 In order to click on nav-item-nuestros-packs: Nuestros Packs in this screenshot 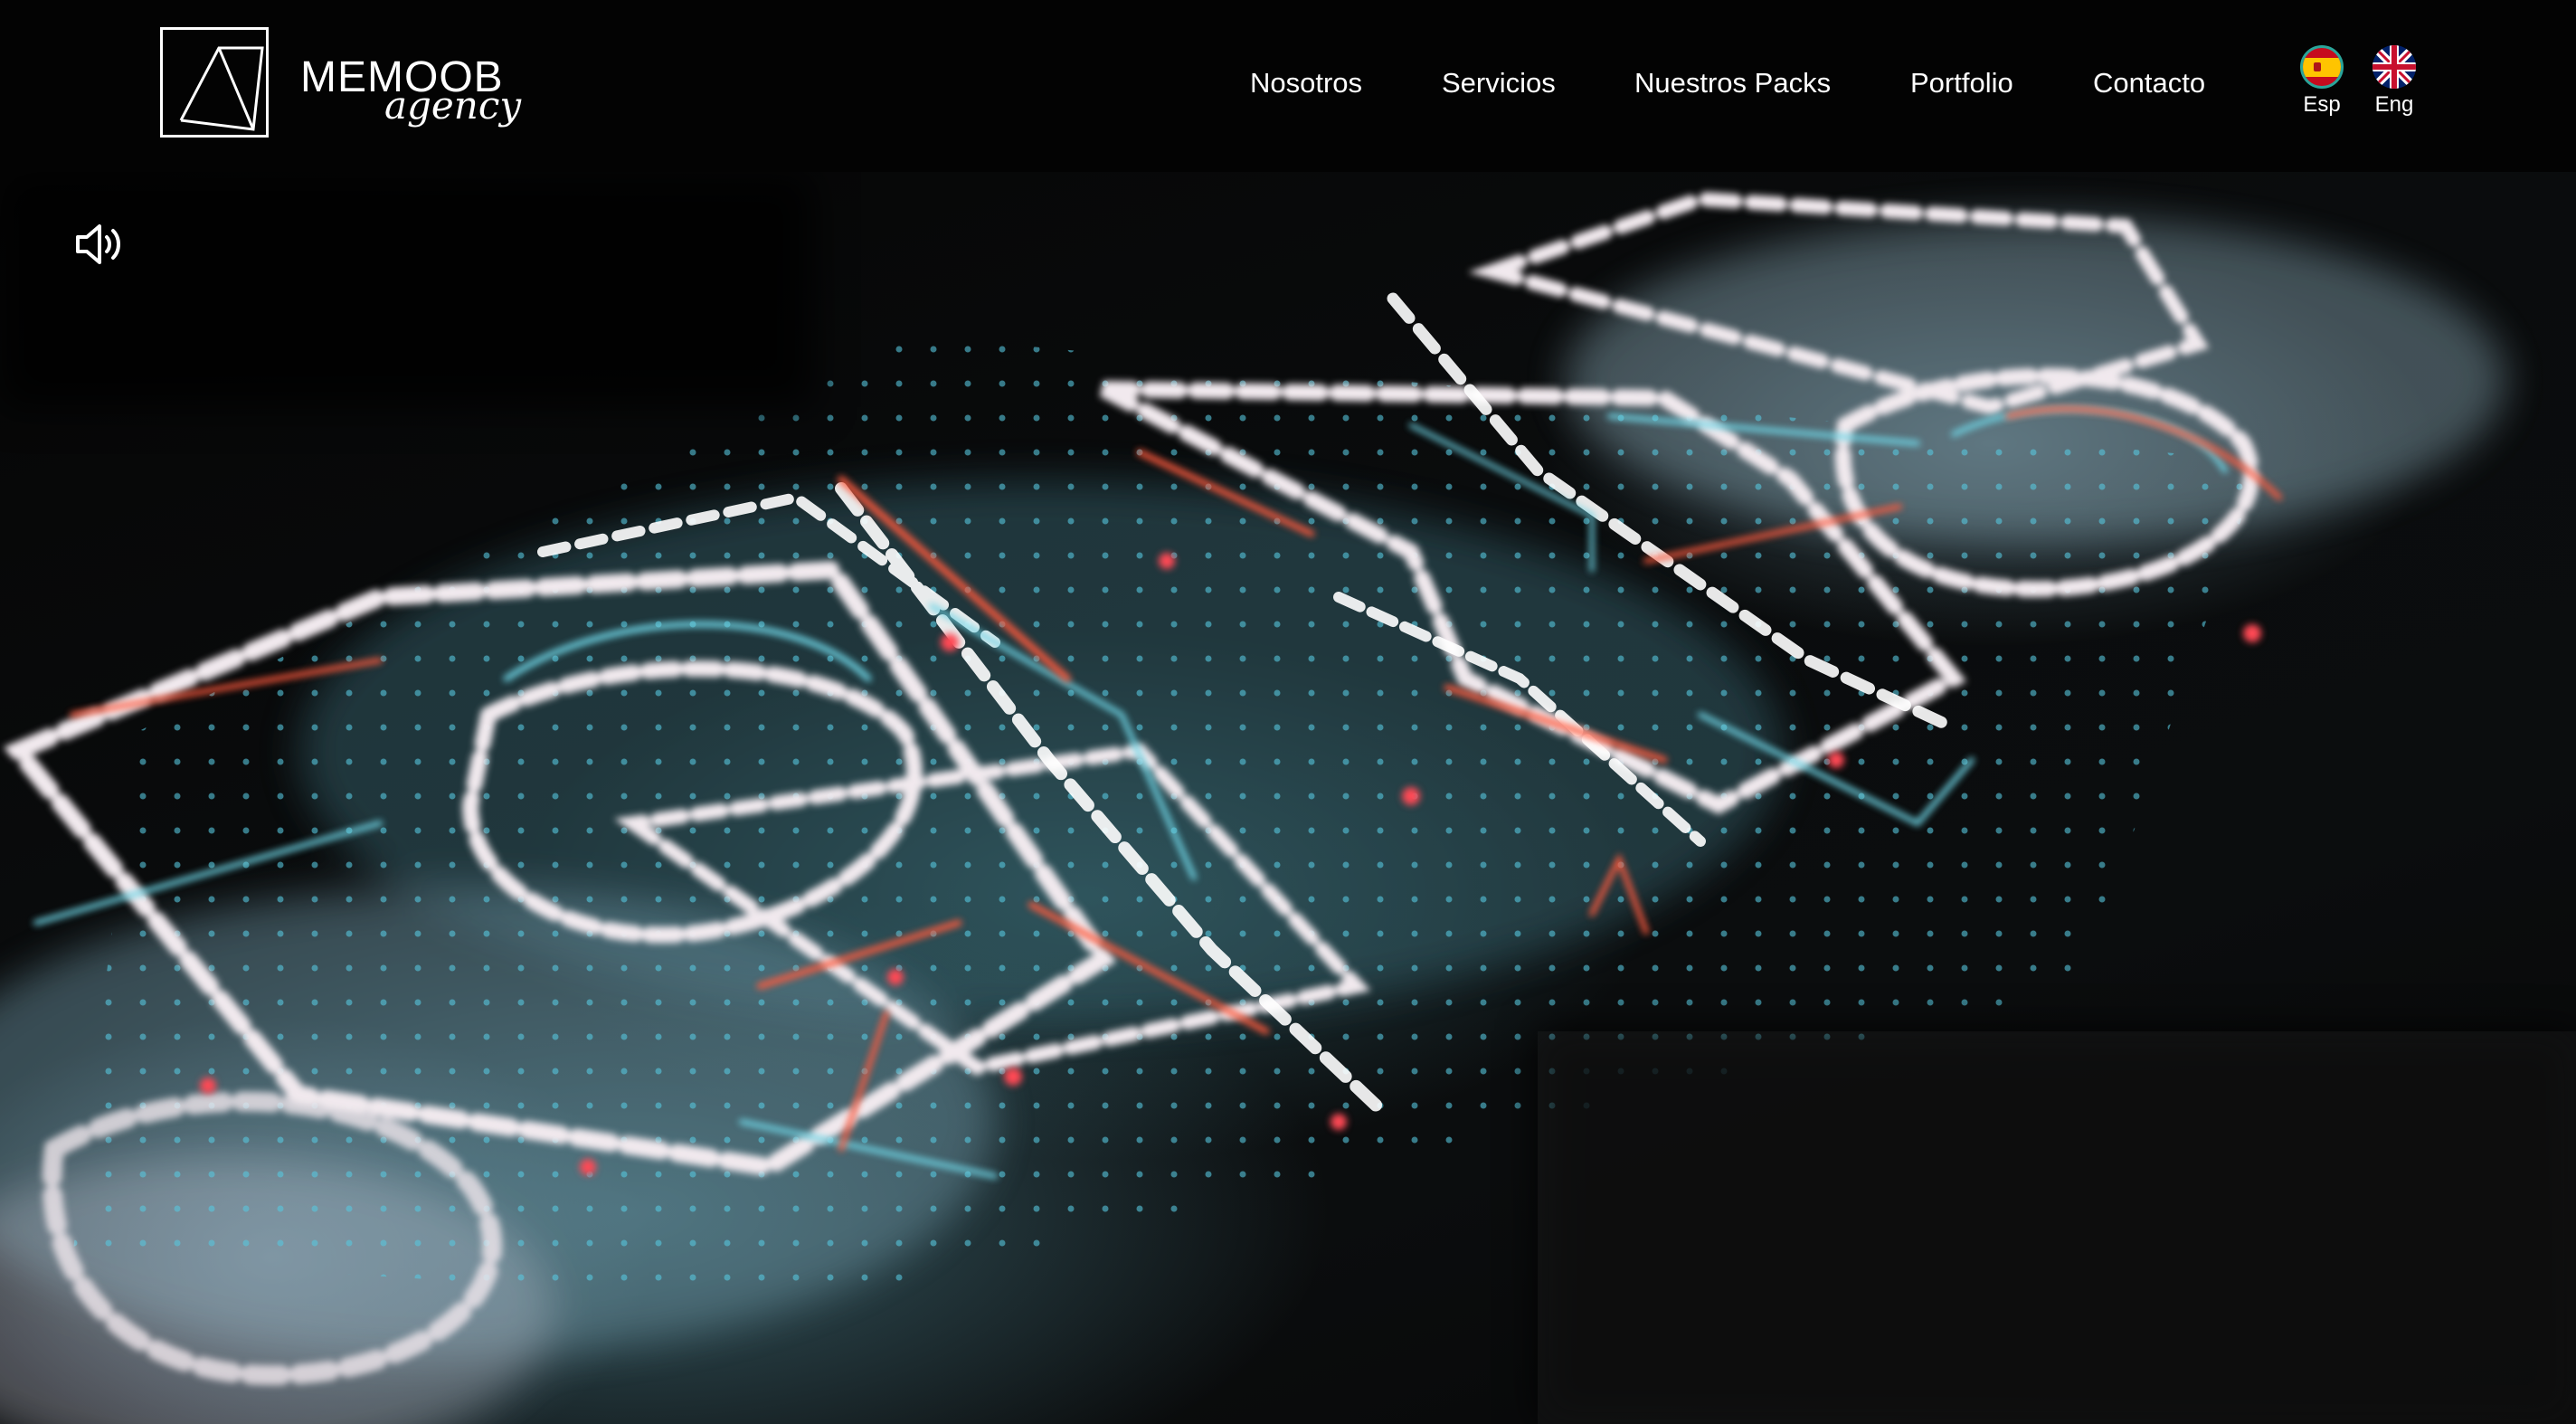, I will do `click(1732, 83)`.